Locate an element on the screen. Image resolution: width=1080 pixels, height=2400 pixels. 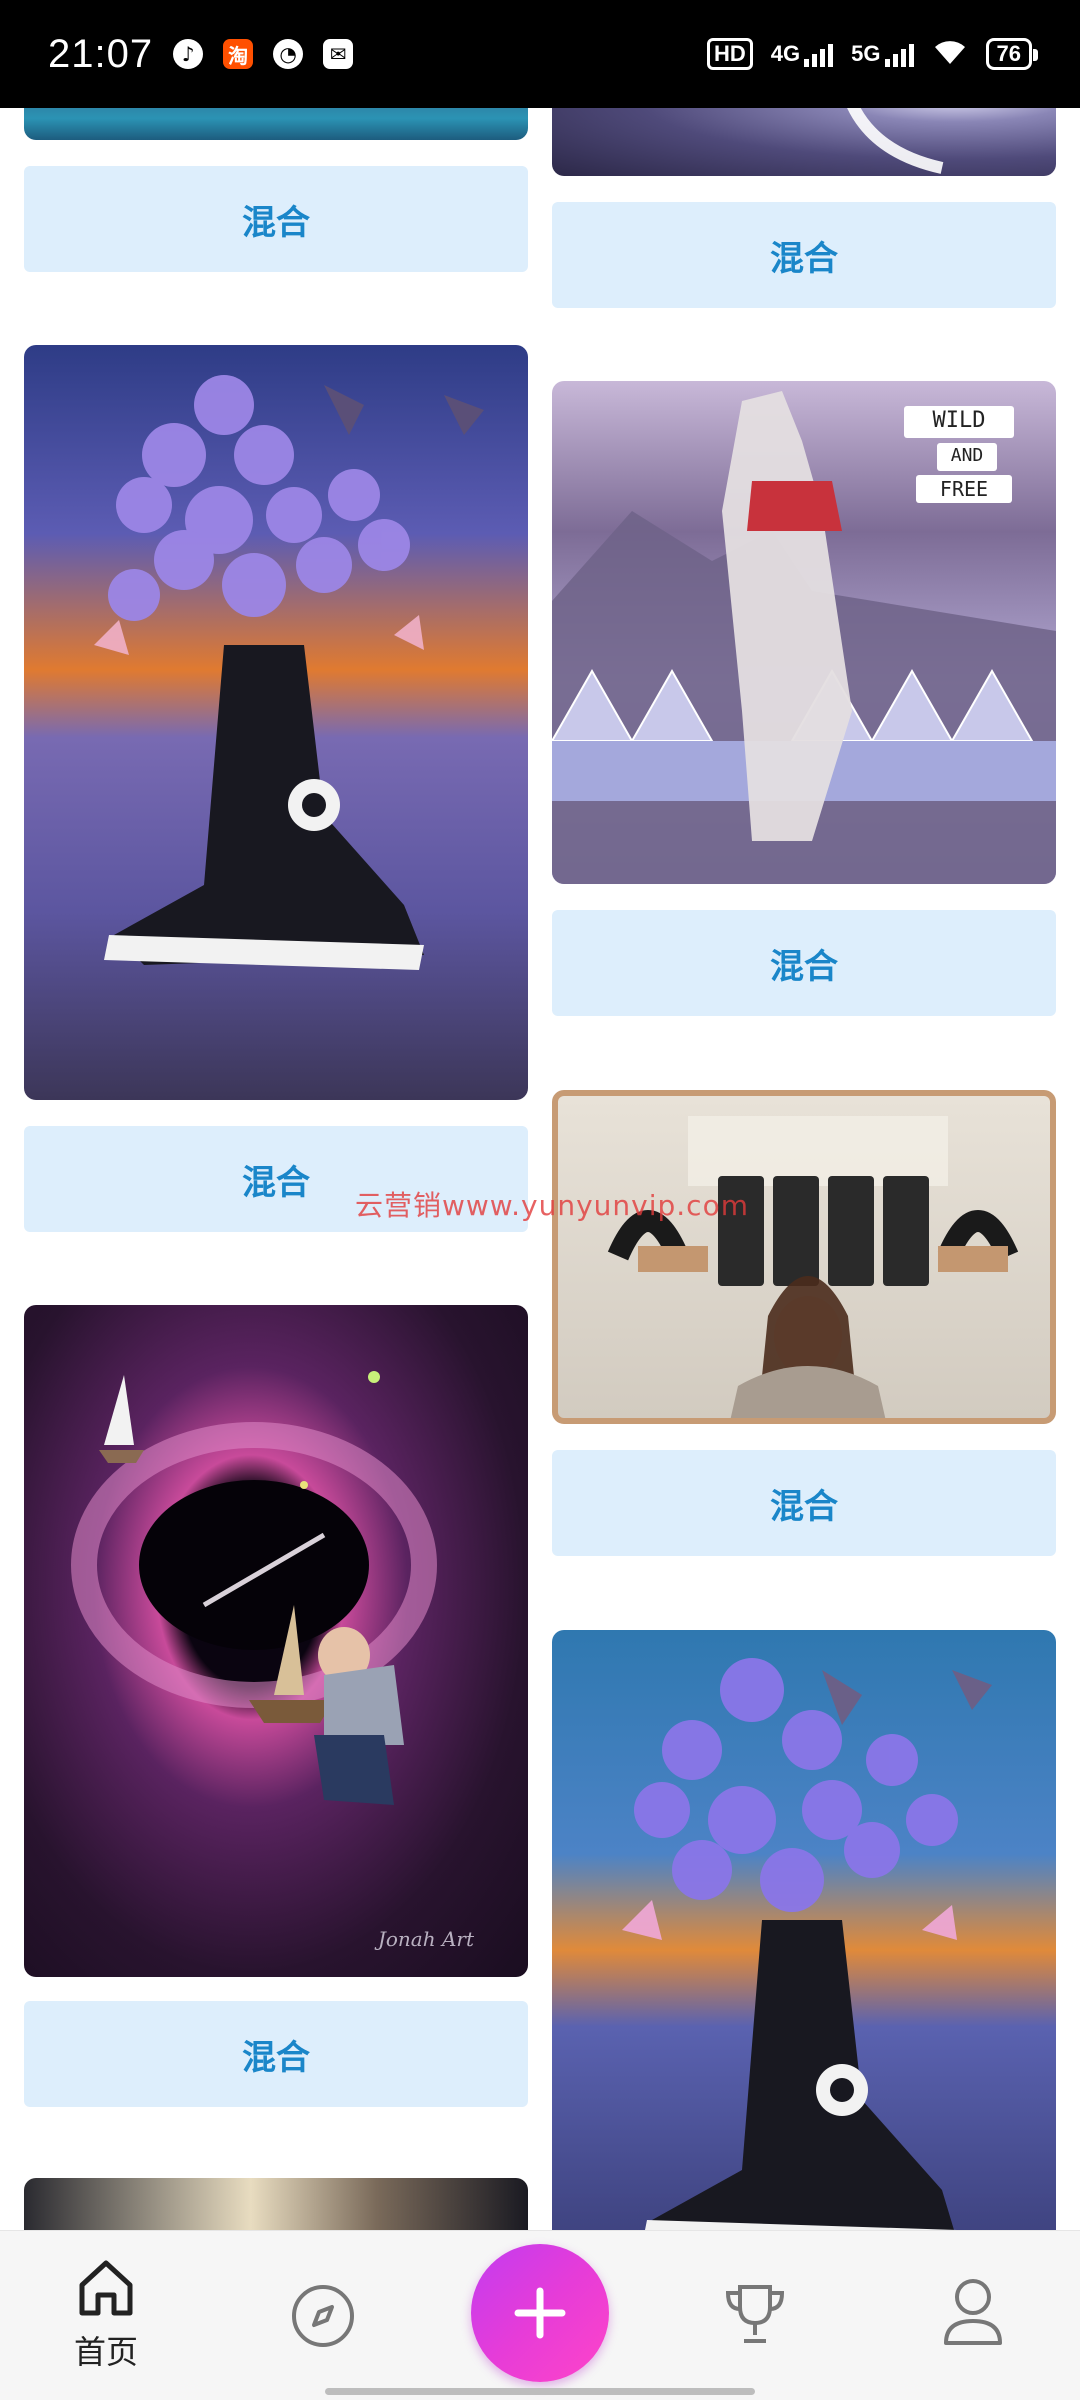
battery-icon: 76 is located at coordinates (1012, 54).